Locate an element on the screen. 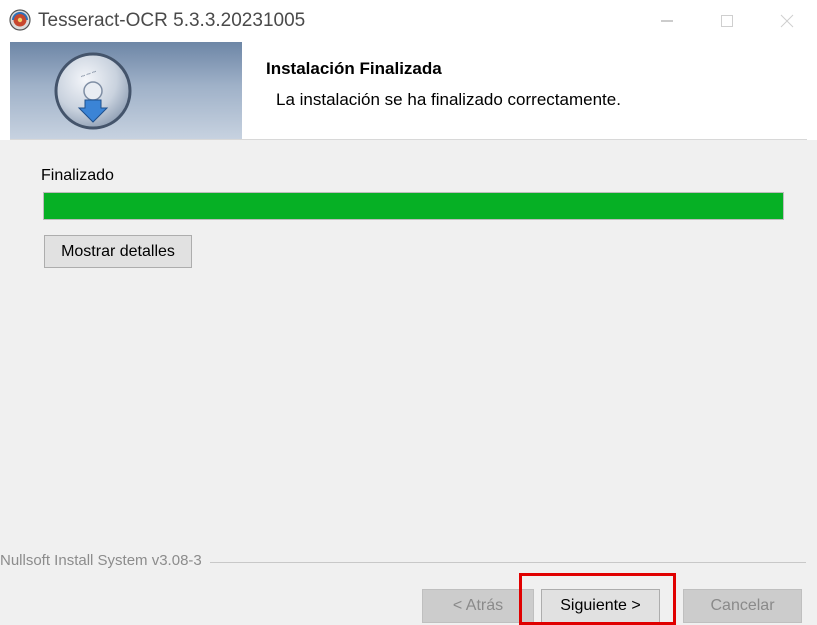  maximize-button is located at coordinates (727, 21).